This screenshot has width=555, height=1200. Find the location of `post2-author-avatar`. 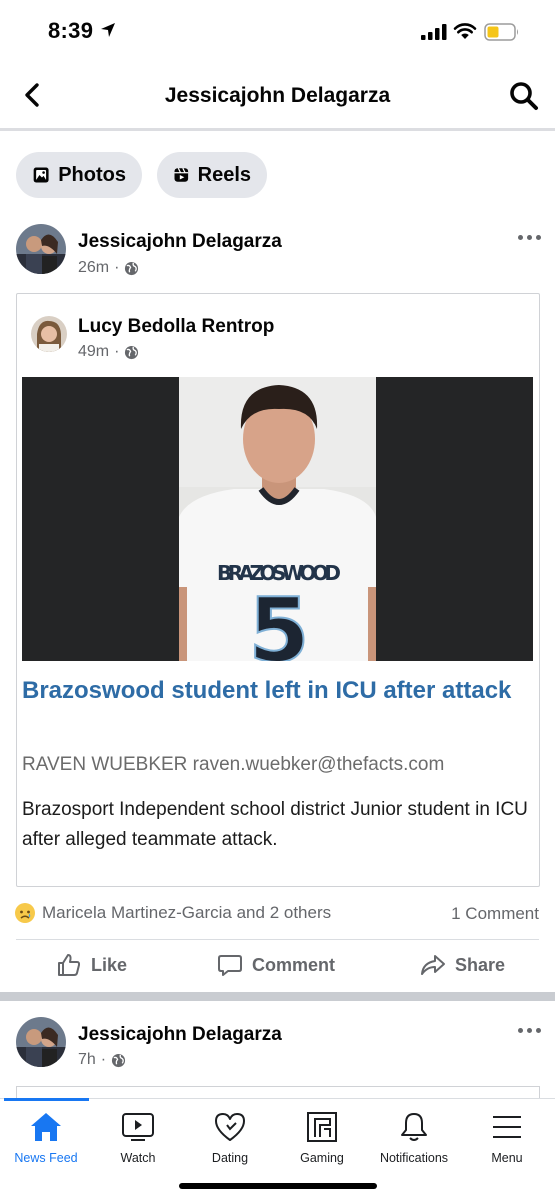

post2-author-avatar is located at coordinates (41, 1042).